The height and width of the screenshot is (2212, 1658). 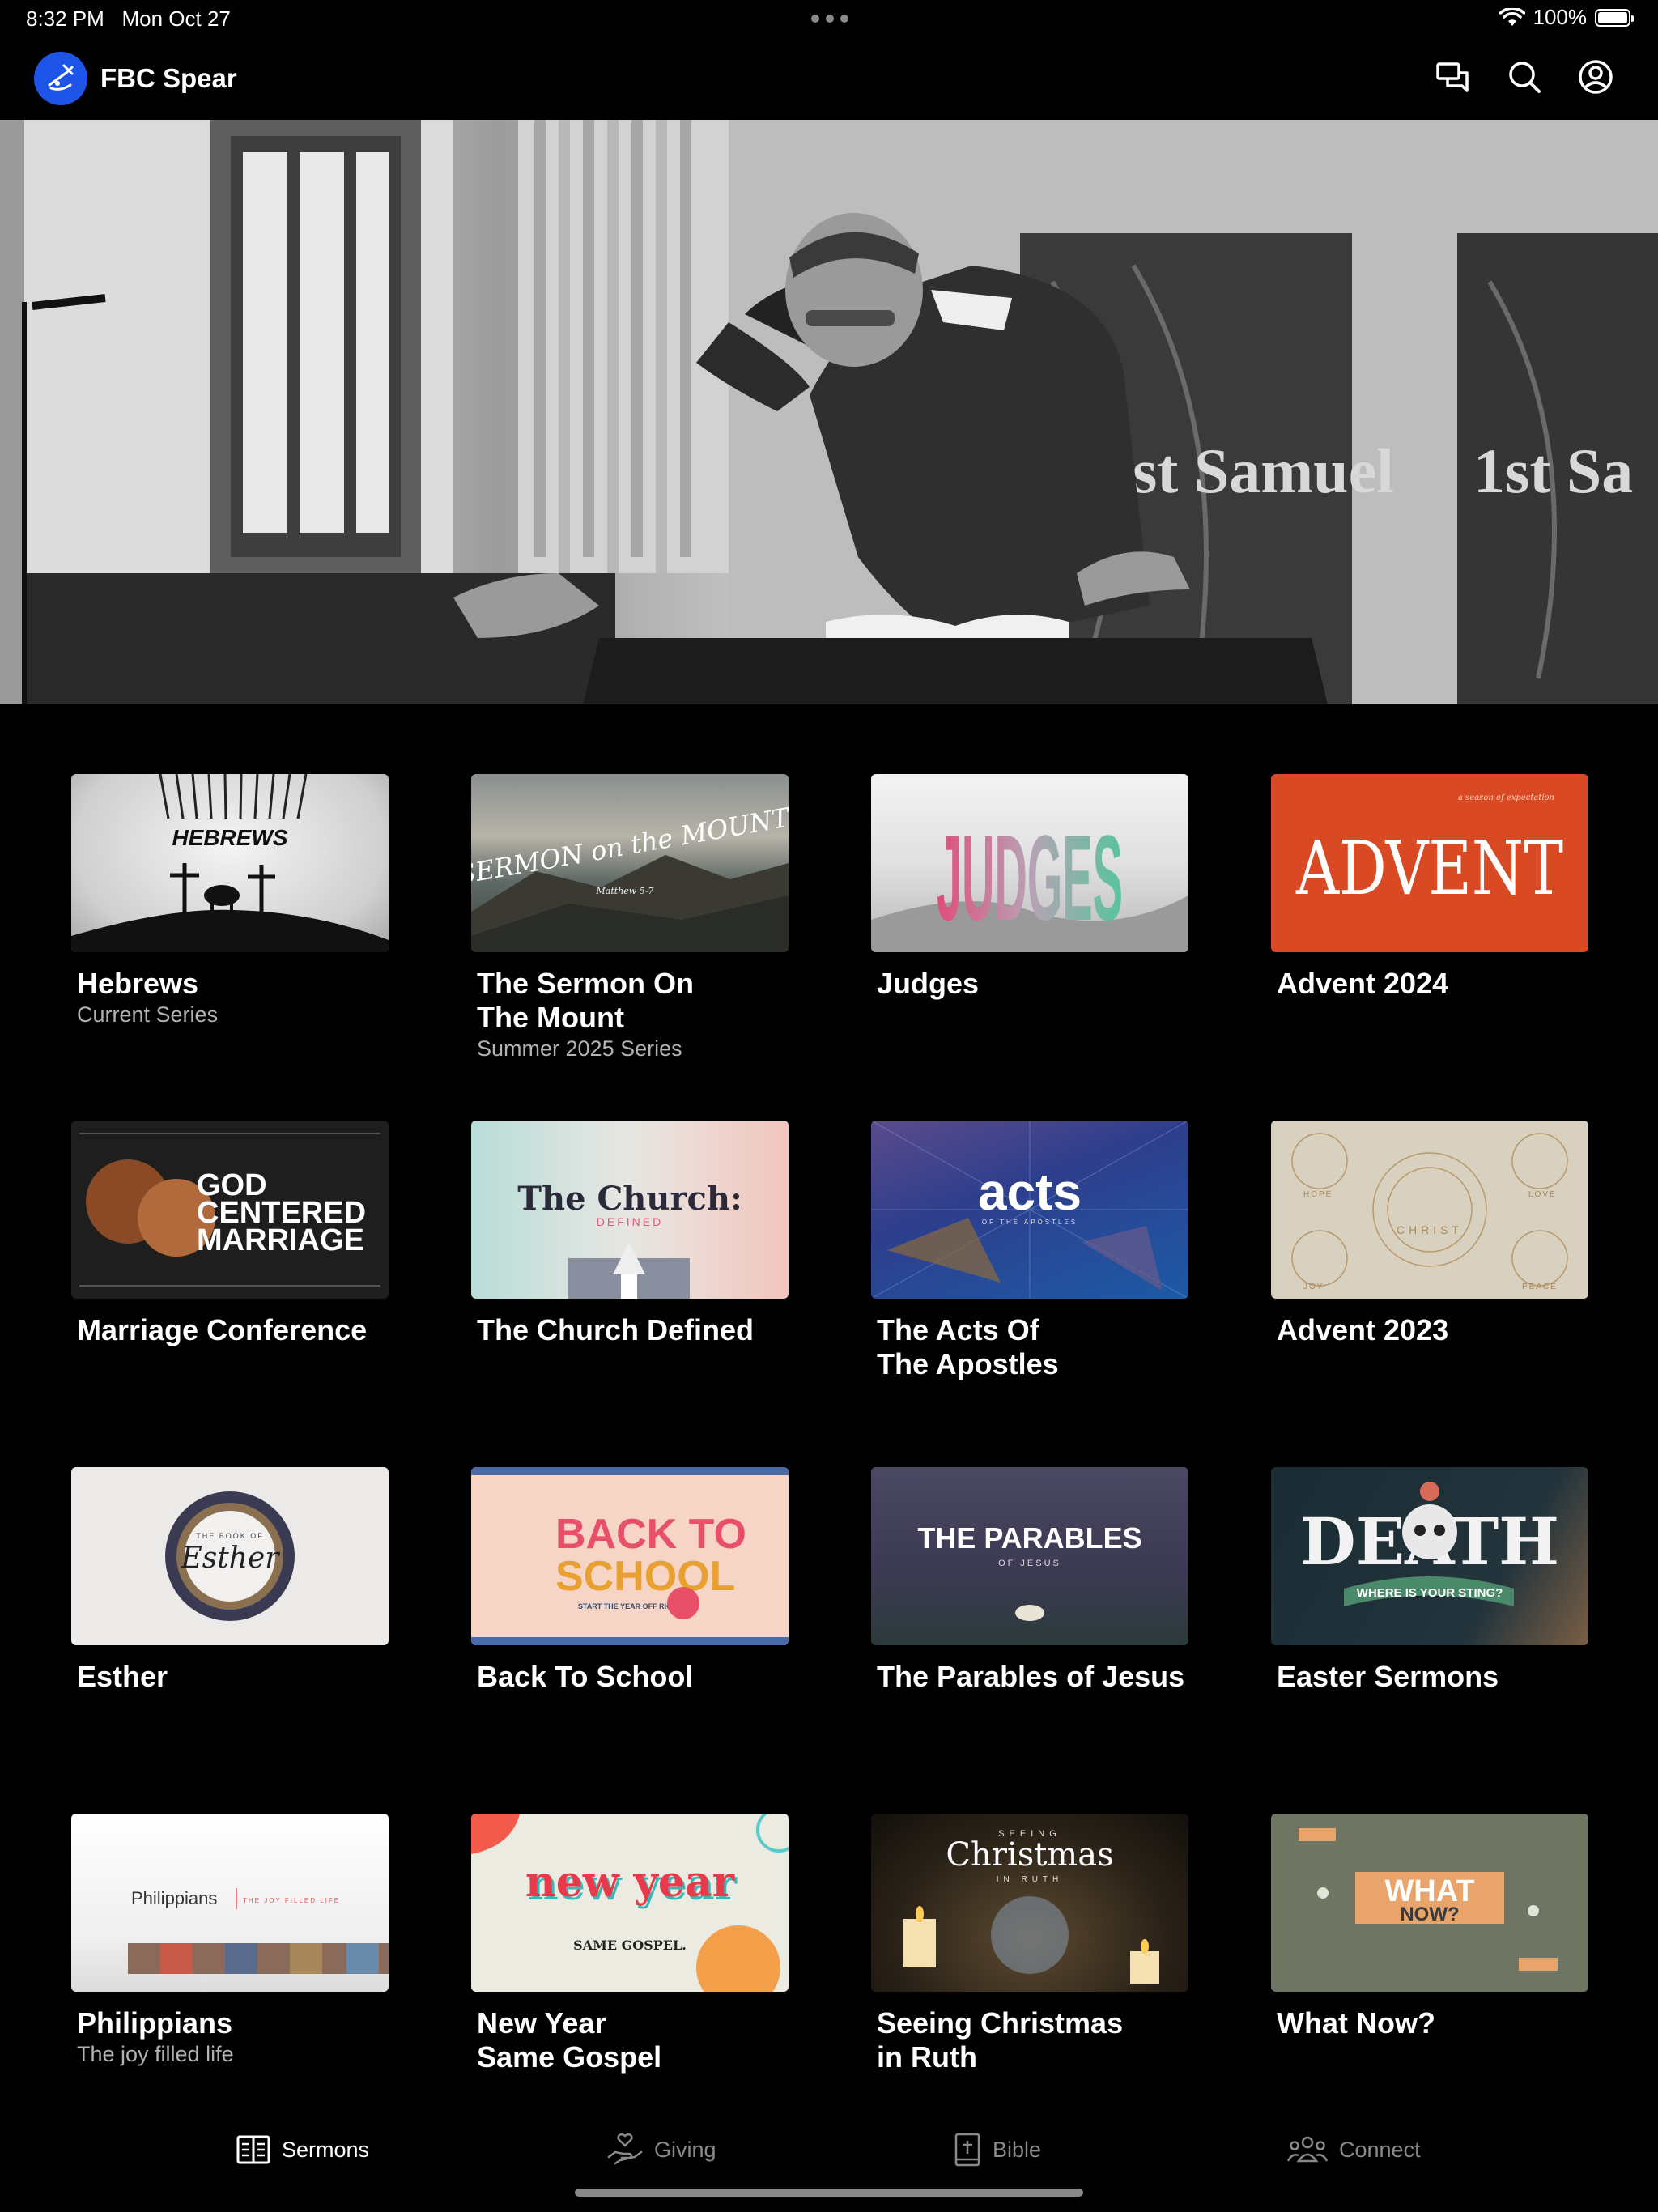 I want to click on status-indicators: 100%, so click(x=1566, y=18).